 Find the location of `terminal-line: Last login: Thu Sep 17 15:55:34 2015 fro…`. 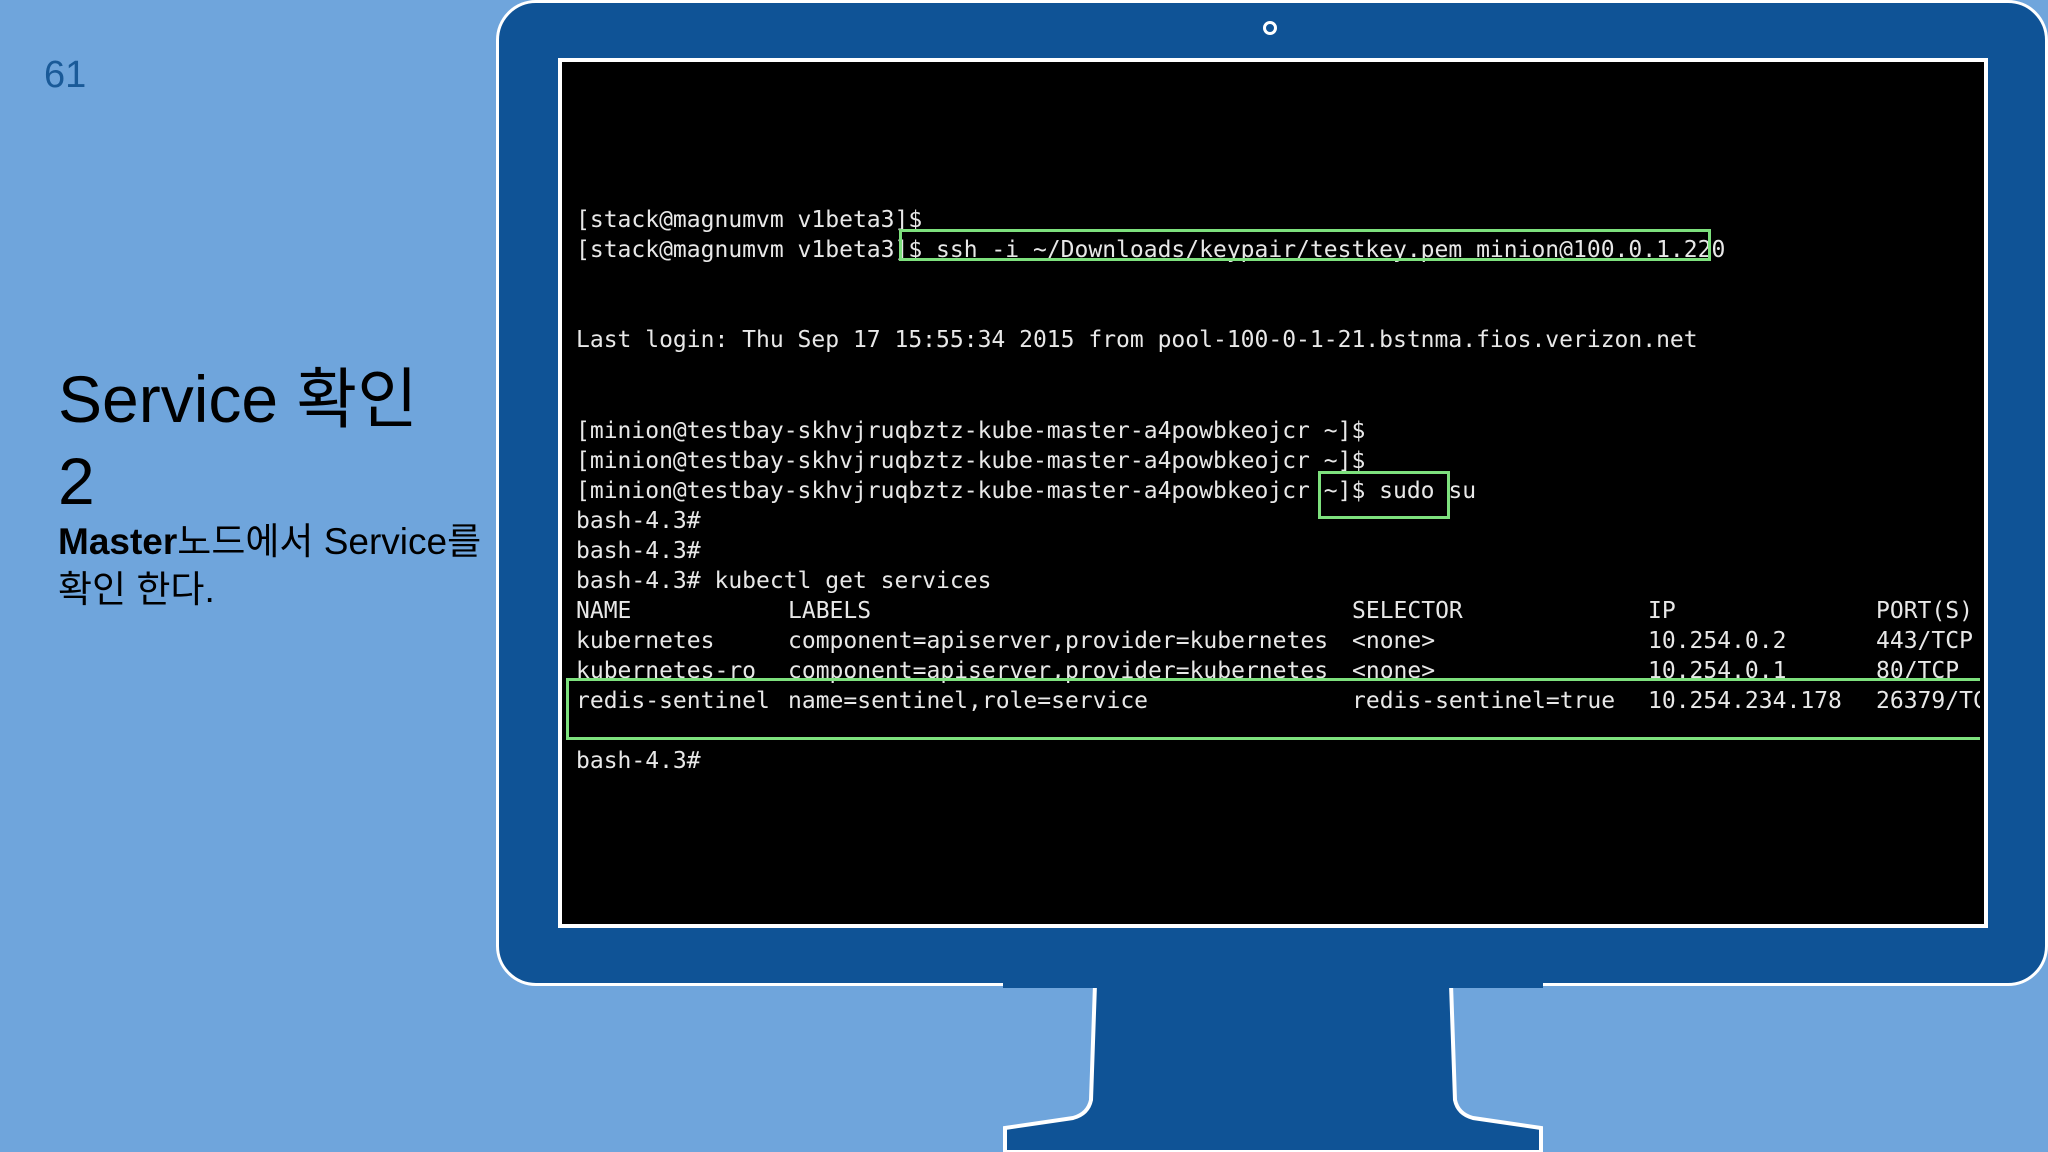

terminal-line: Last login: Thu Sep 17 15:55:34 2015 fro… is located at coordinates (1137, 340).